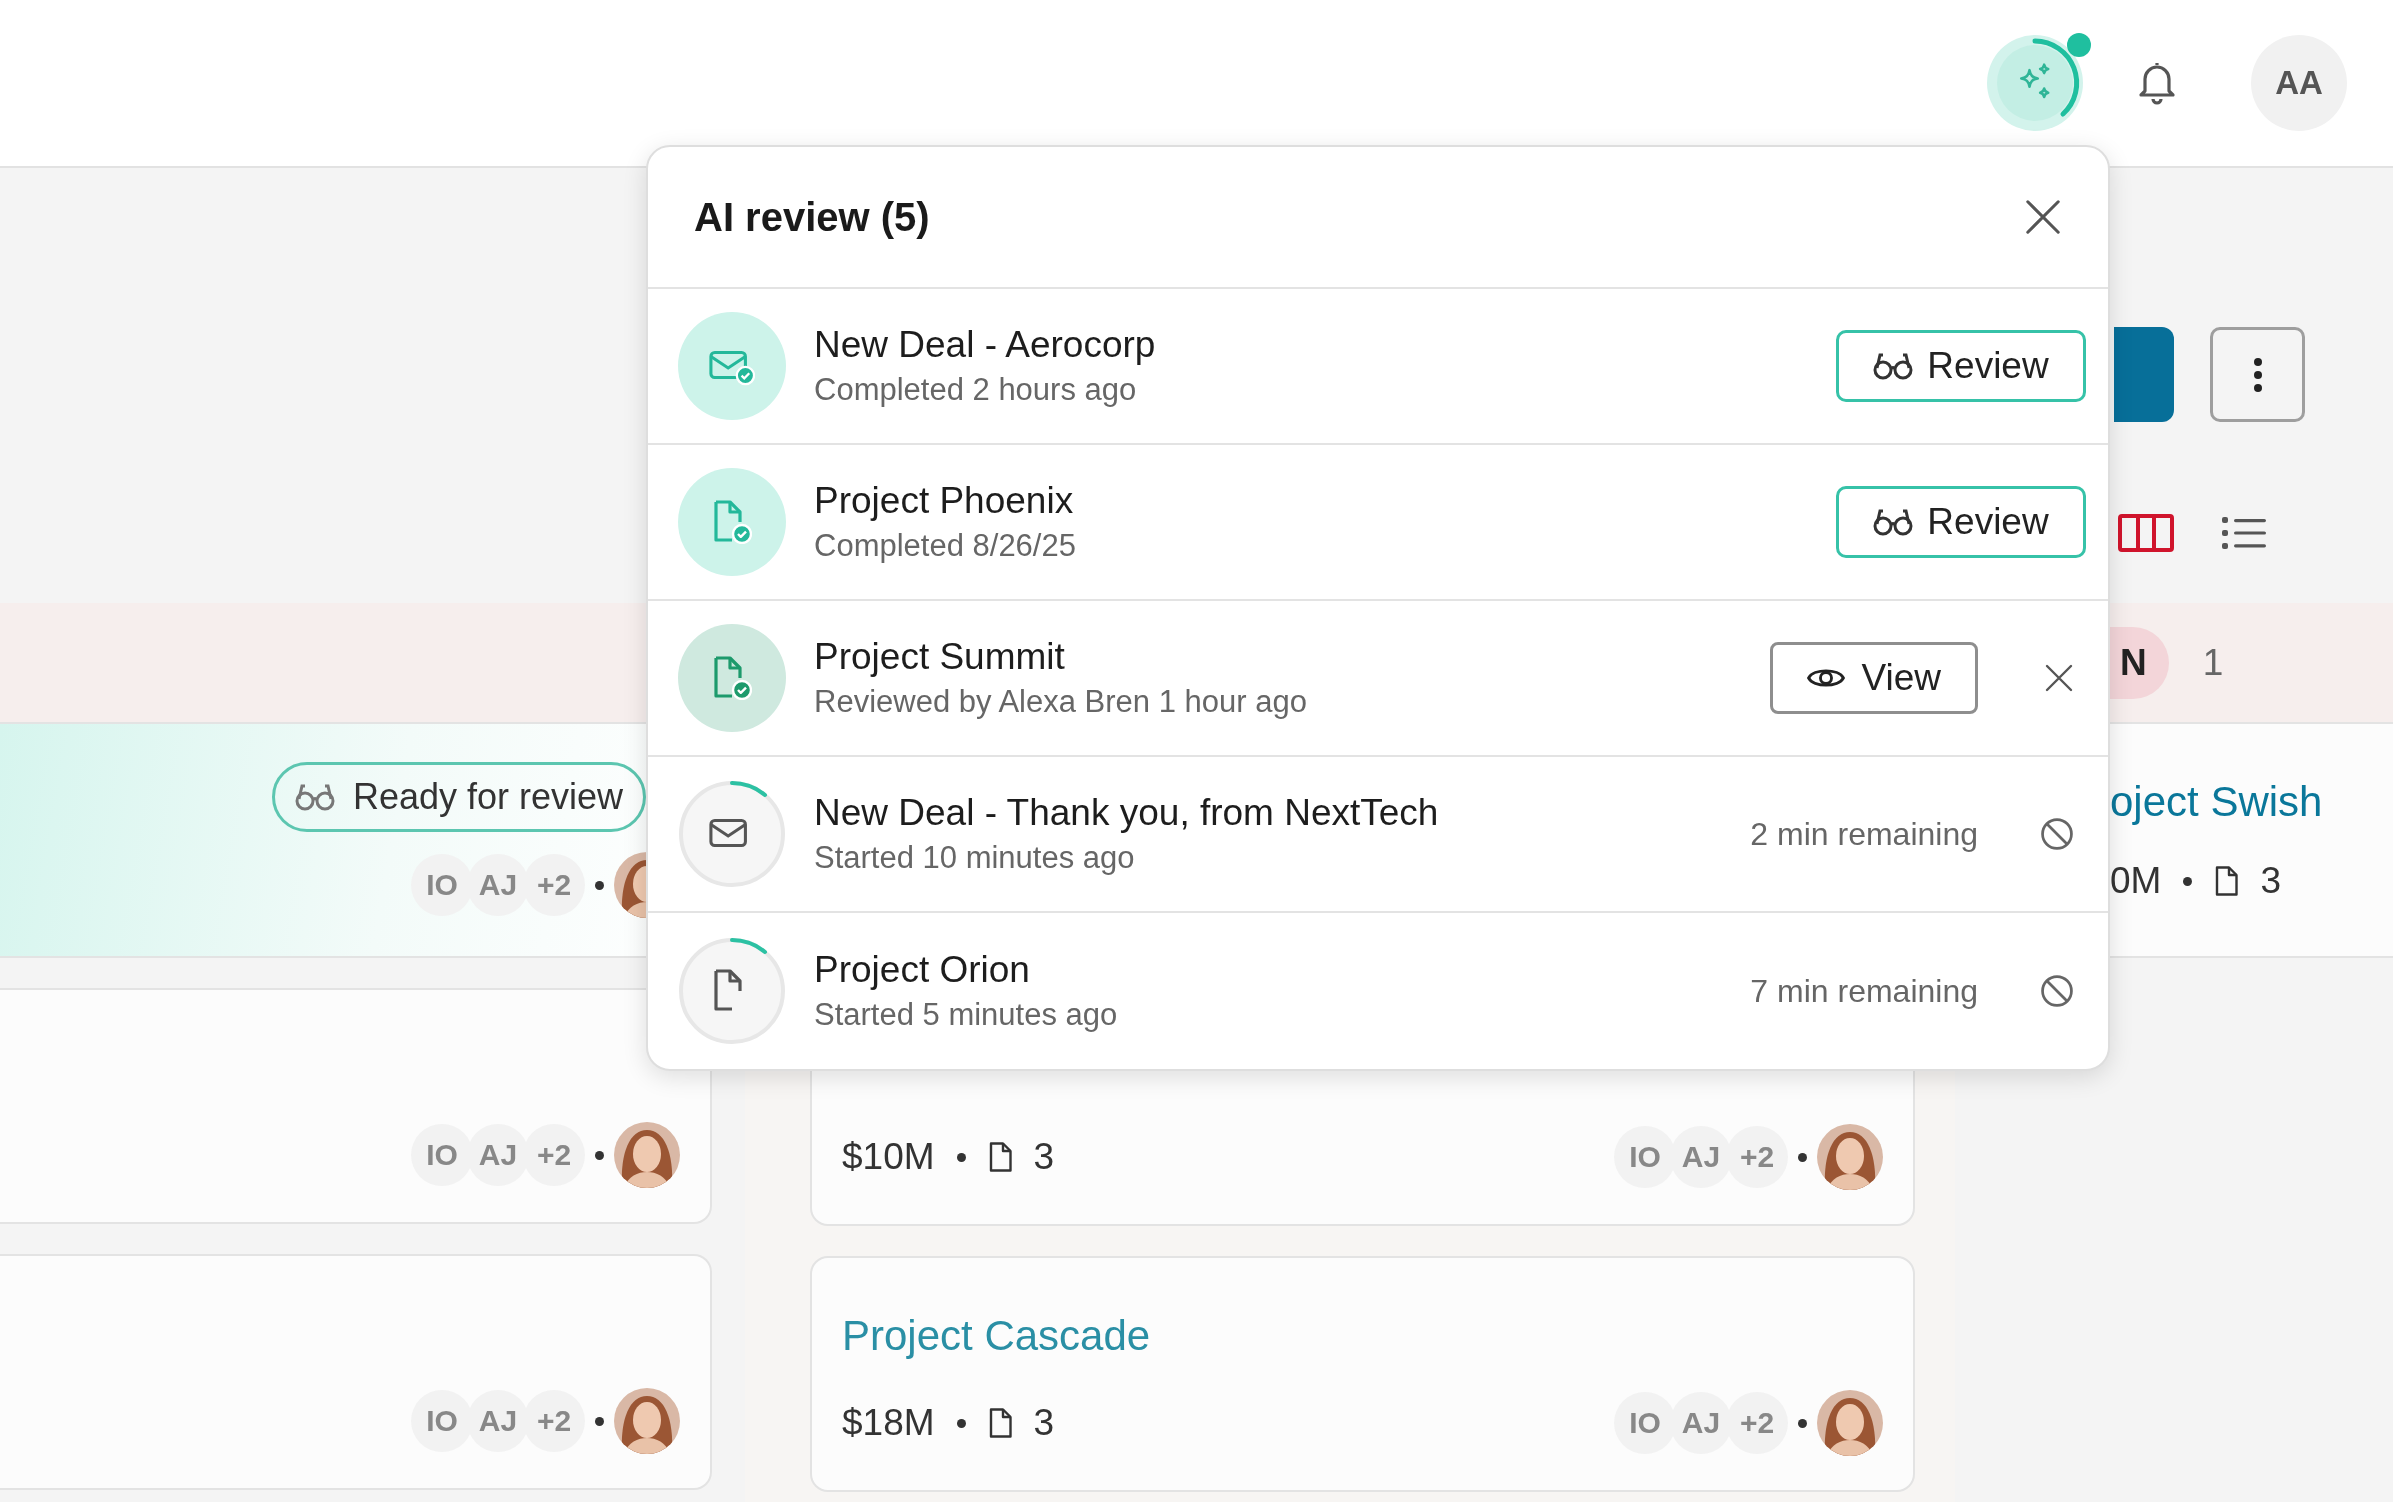  I want to click on deal-amount: 0M, so click(2136, 881).